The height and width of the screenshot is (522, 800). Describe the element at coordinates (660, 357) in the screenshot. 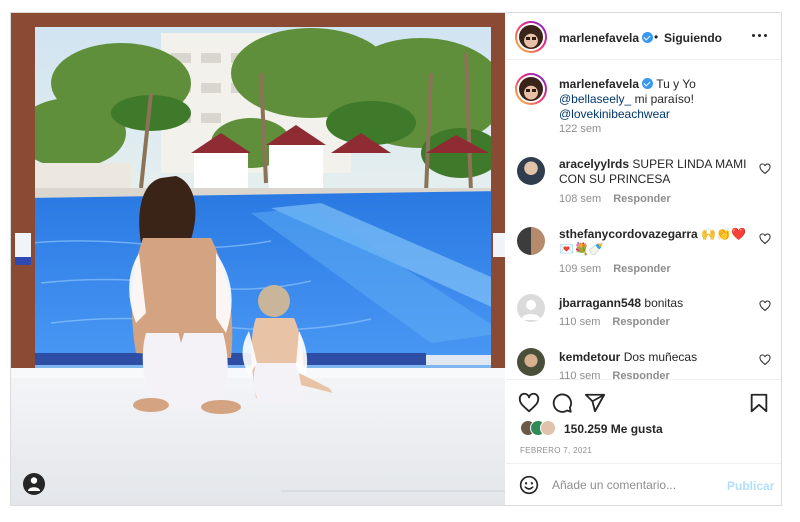

I see `comment-text: Dos muñecas` at that location.